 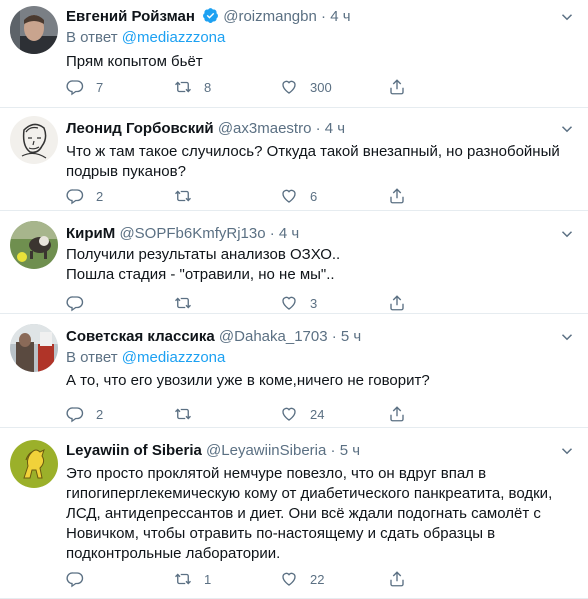 What do you see at coordinates (208, 579) in the screenshot?
I see `retweet-count: 1` at bounding box center [208, 579].